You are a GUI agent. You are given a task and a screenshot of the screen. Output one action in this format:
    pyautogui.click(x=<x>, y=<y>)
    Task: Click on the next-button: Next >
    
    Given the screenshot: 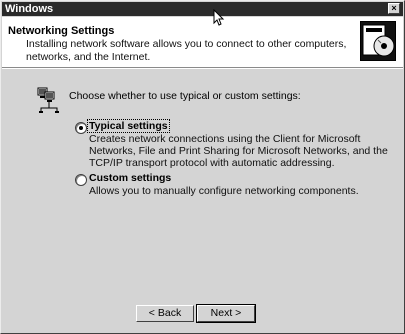 What is the action you would take?
    pyautogui.click(x=226, y=313)
    